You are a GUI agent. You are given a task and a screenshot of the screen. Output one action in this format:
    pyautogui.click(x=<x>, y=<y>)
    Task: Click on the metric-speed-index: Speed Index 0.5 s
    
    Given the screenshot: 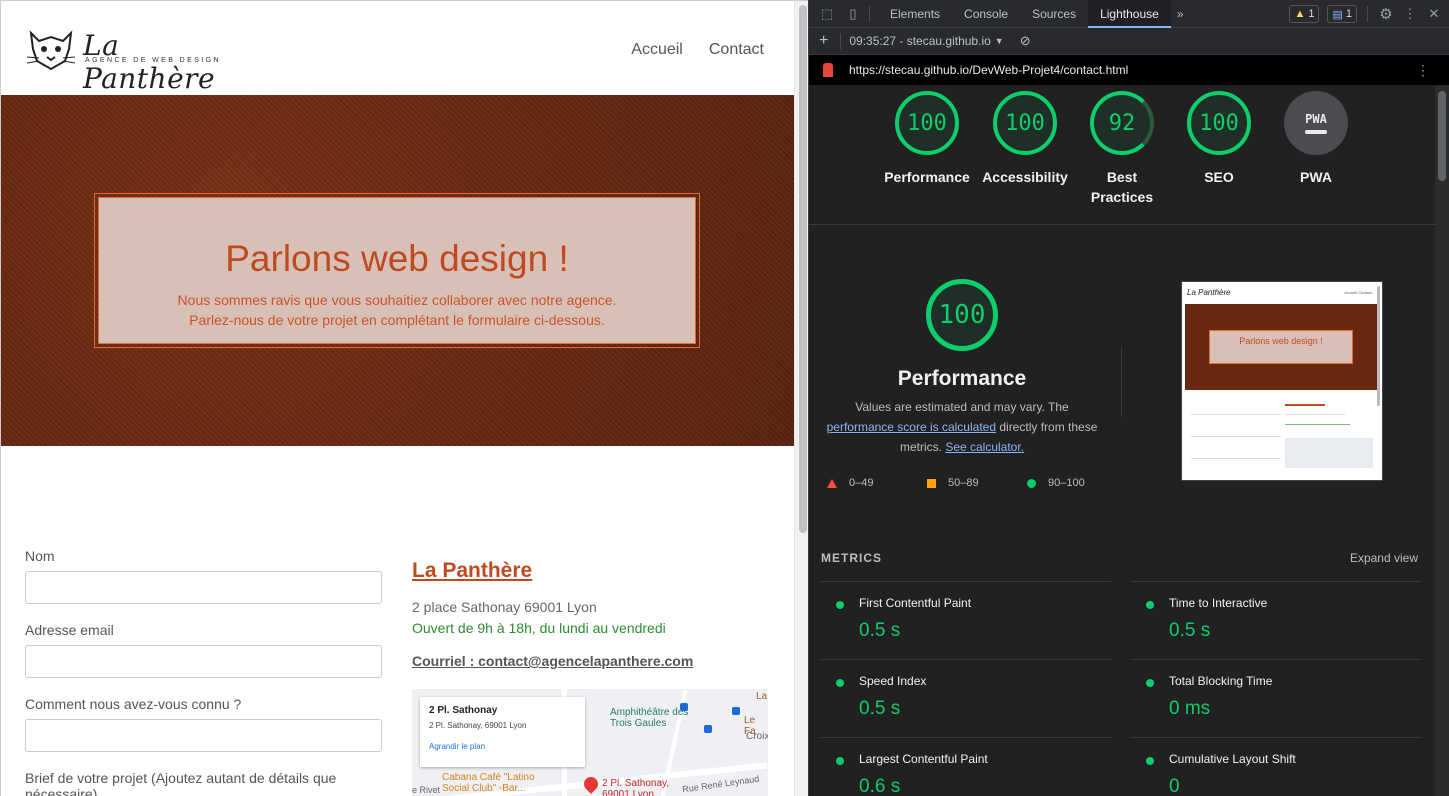 What is the action you would take?
    pyautogui.click(x=966, y=698)
    